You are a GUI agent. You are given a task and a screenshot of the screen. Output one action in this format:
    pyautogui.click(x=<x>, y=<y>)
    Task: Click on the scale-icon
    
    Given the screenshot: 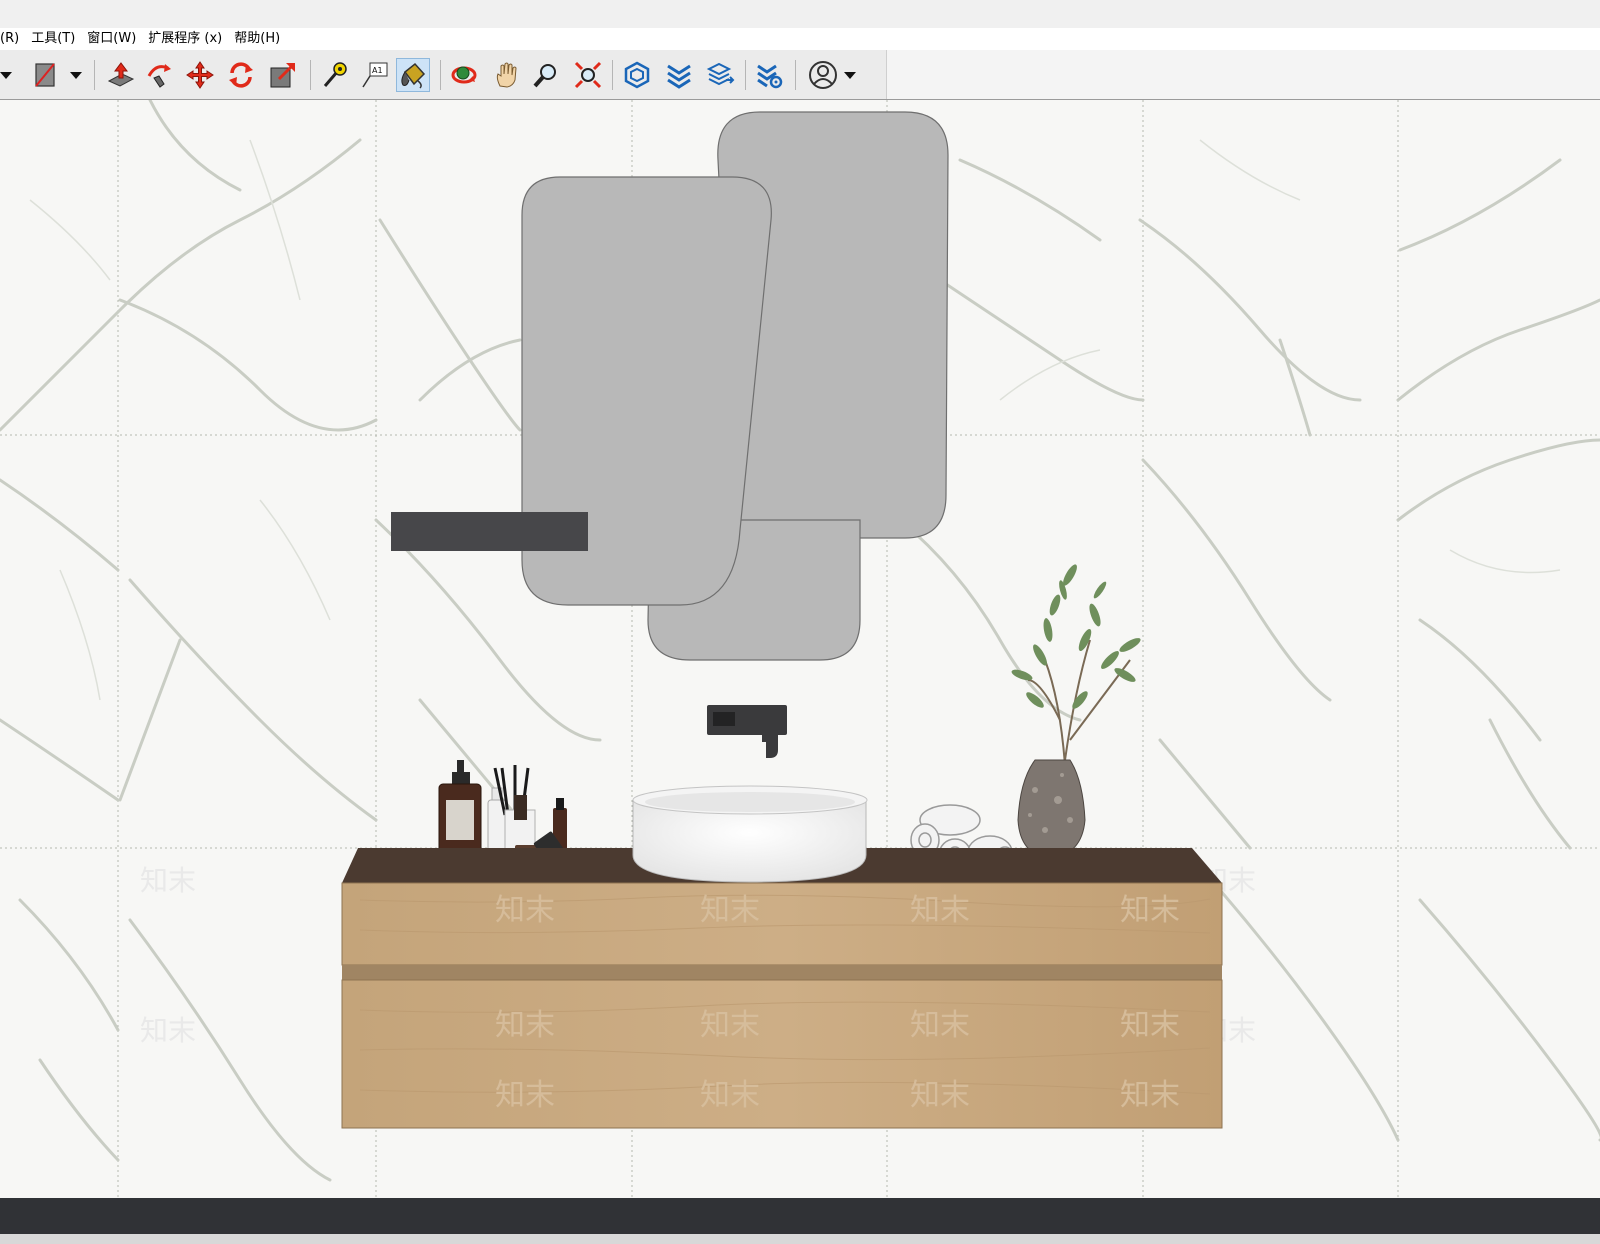 What is the action you would take?
    pyautogui.click(x=283, y=75)
    